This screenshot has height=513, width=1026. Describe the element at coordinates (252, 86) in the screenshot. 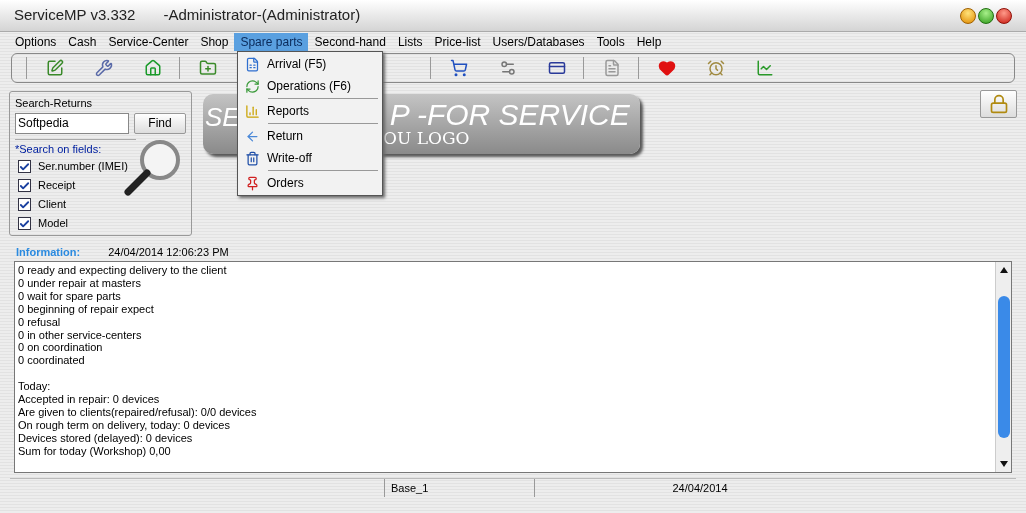

I see `refresh-icon` at that location.